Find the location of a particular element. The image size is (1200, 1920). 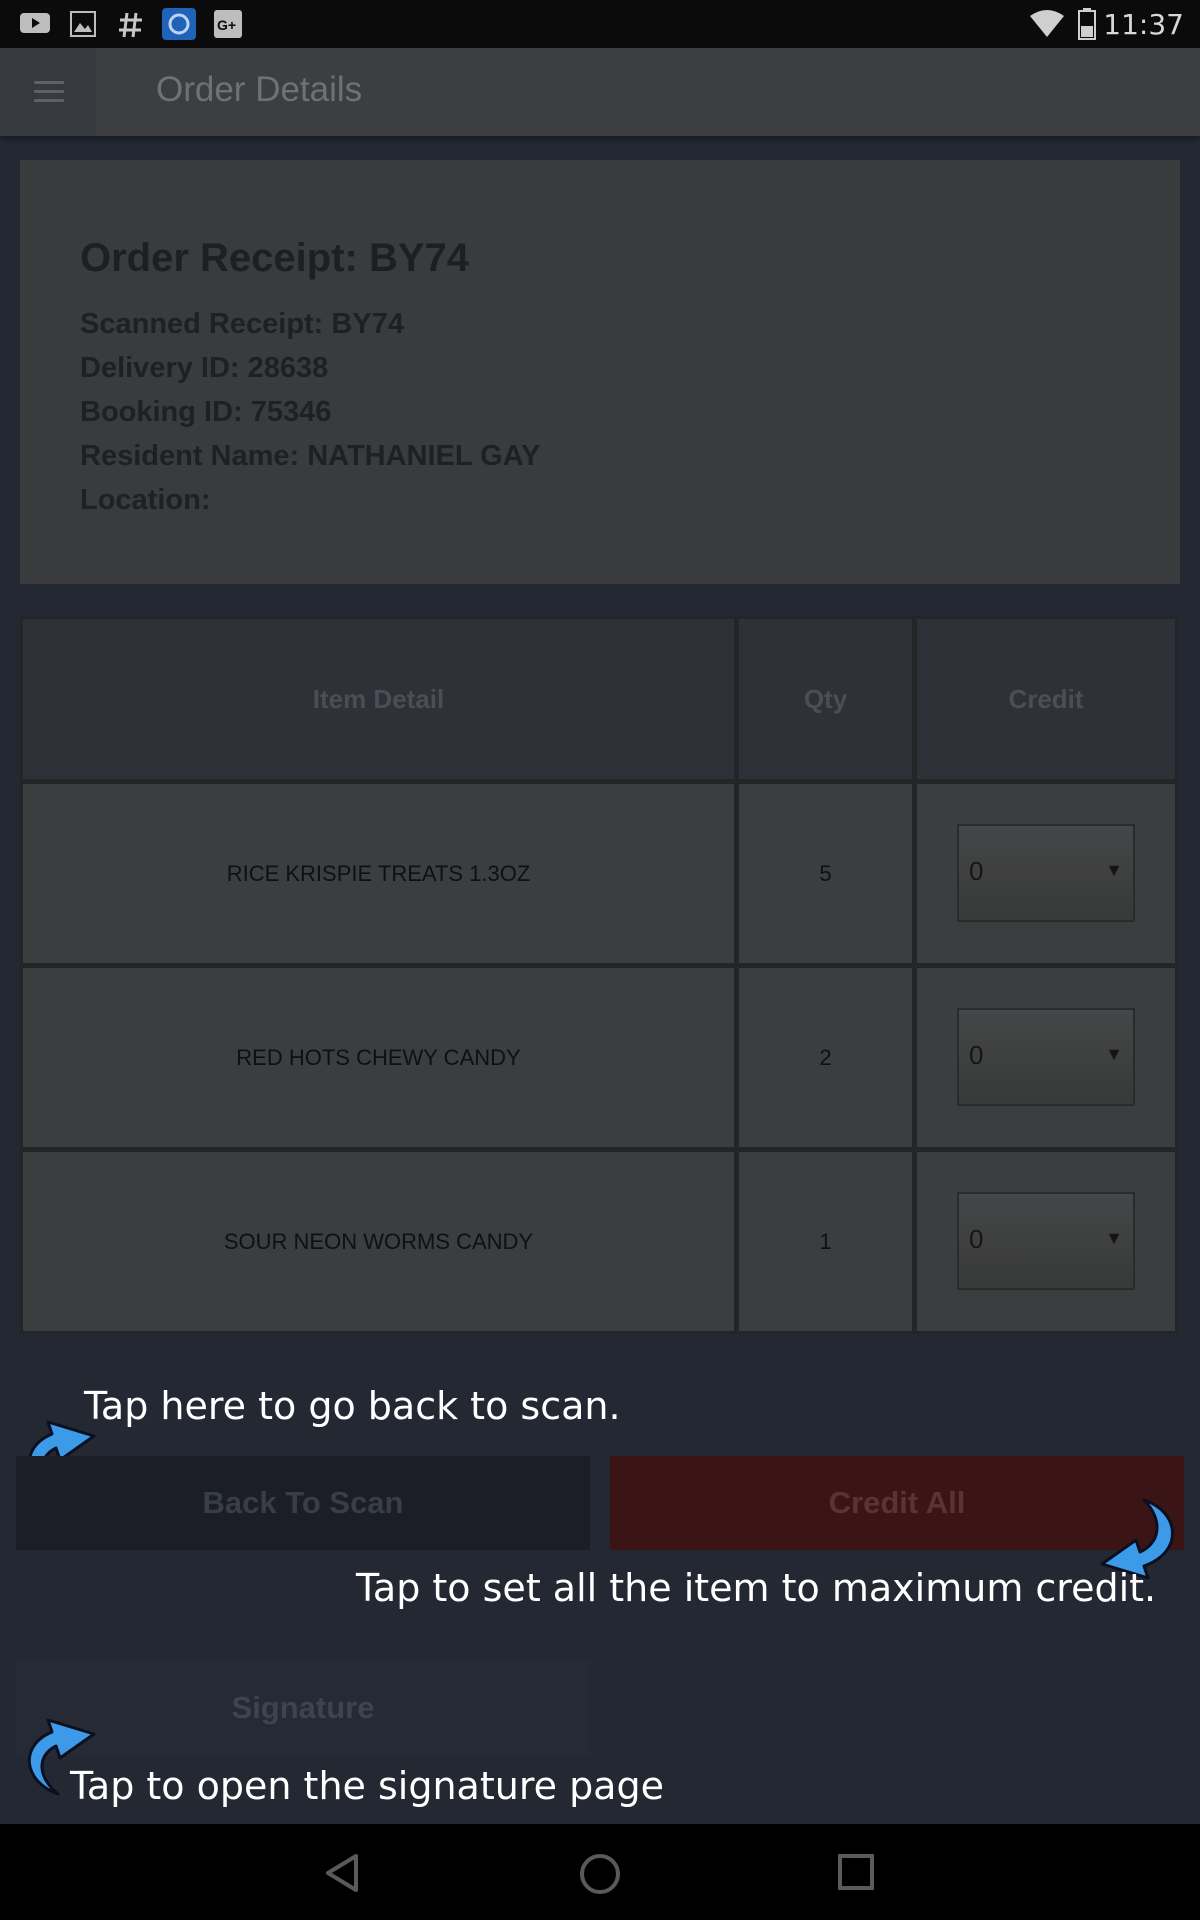

table-row-qty: 2 is located at coordinates (825, 1057).